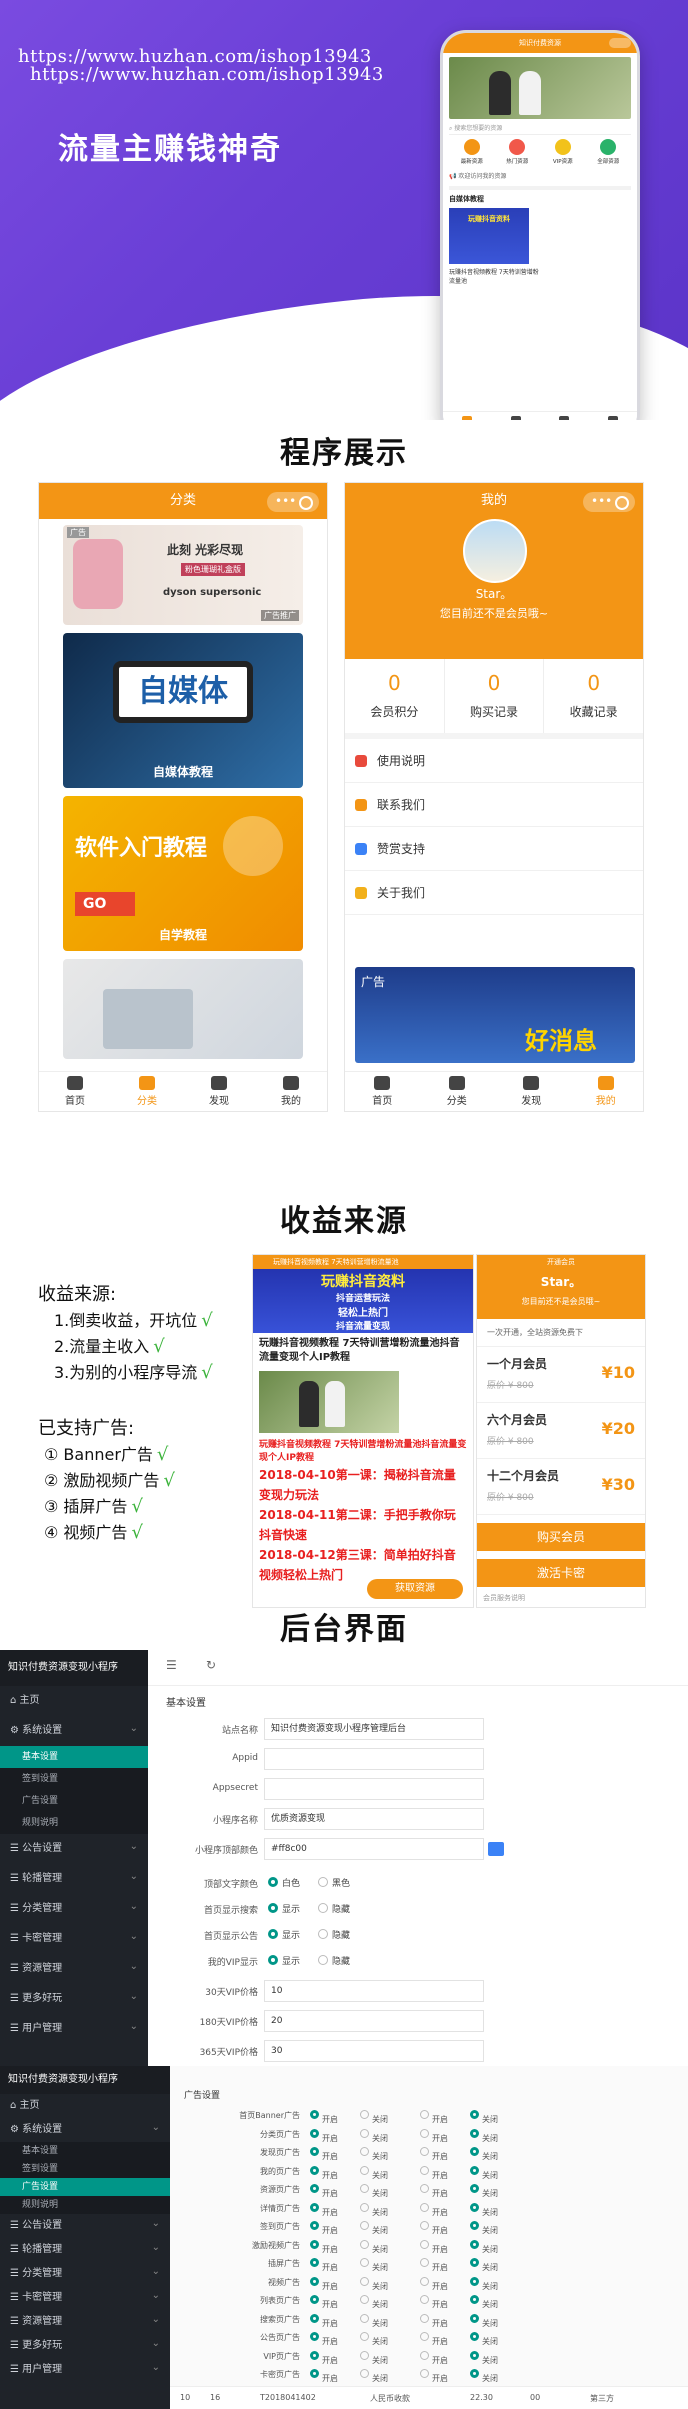 Image resolution: width=688 pixels, height=2409 pixels. Describe the element at coordinates (74, 1779) in the screenshot. I see `subnav-checkin: 签到设置` at that location.